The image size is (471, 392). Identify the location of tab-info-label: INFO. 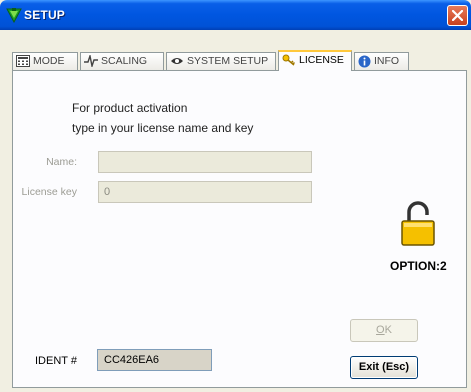
(387, 61).